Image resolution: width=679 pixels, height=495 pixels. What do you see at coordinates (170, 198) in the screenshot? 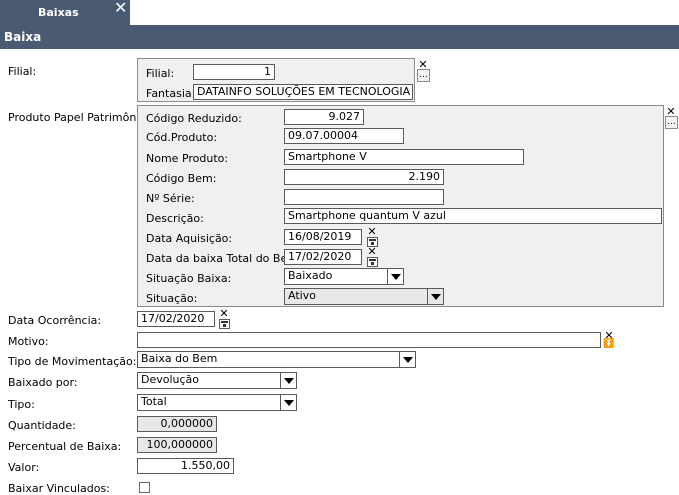
I see `numero-serie-label: Nº Série:` at bounding box center [170, 198].